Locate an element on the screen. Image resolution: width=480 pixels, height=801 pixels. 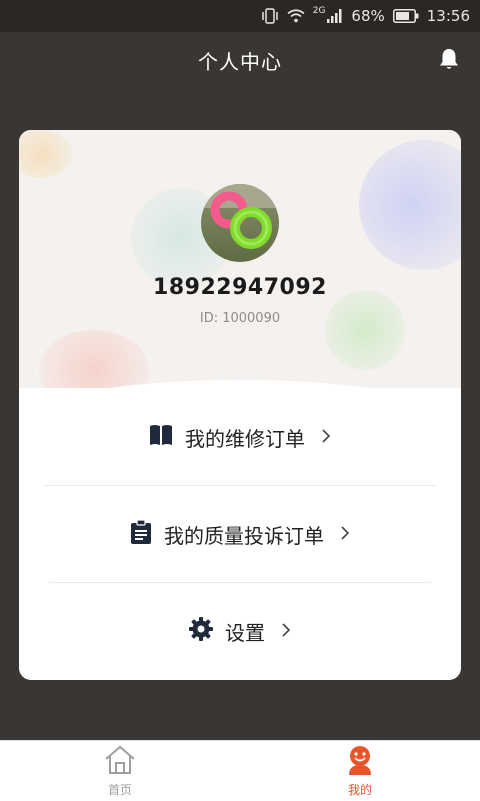
battery-icon is located at coordinates (405, 16).